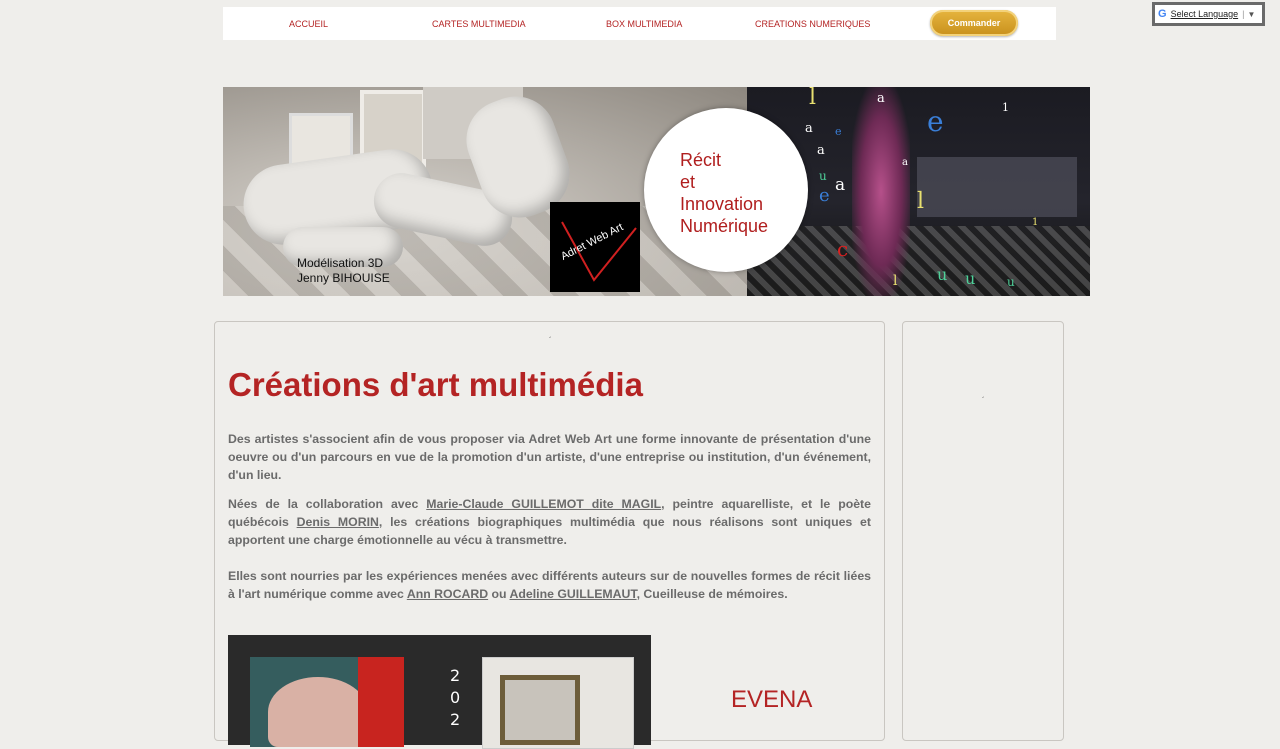  What do you see at coordinates (447, 594) in the screenshot?
I see `link-ann-rocard: Ann ROCARD` at bounding box center [447, 594].